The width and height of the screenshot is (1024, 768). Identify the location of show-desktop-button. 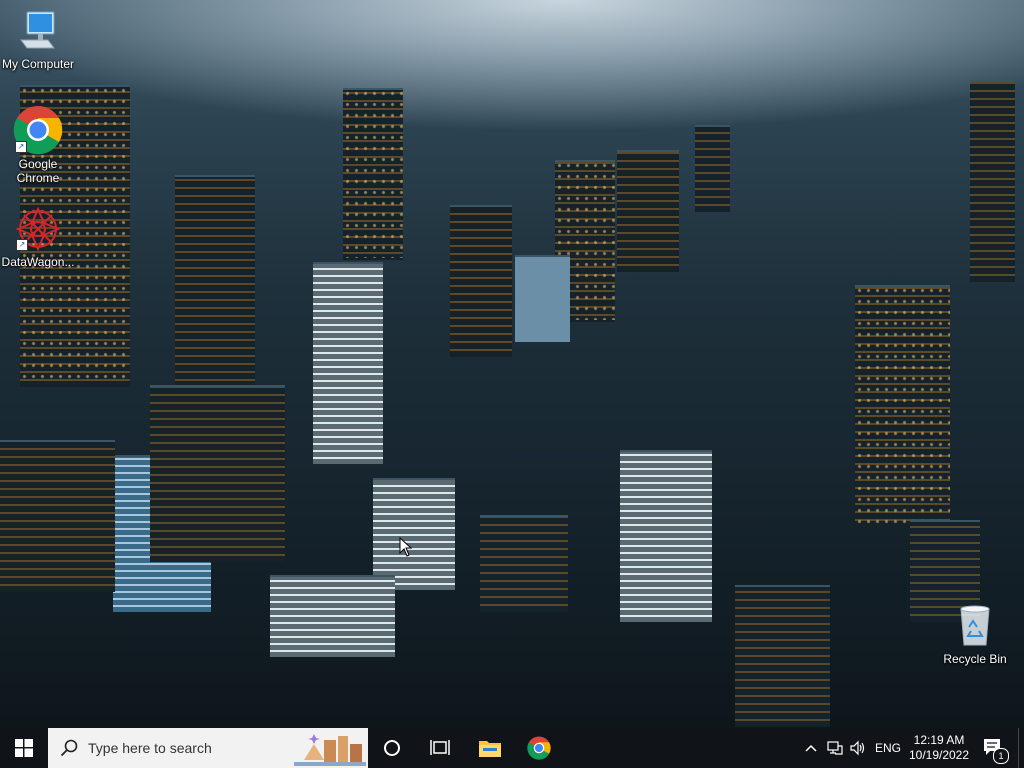
(1021, 748).